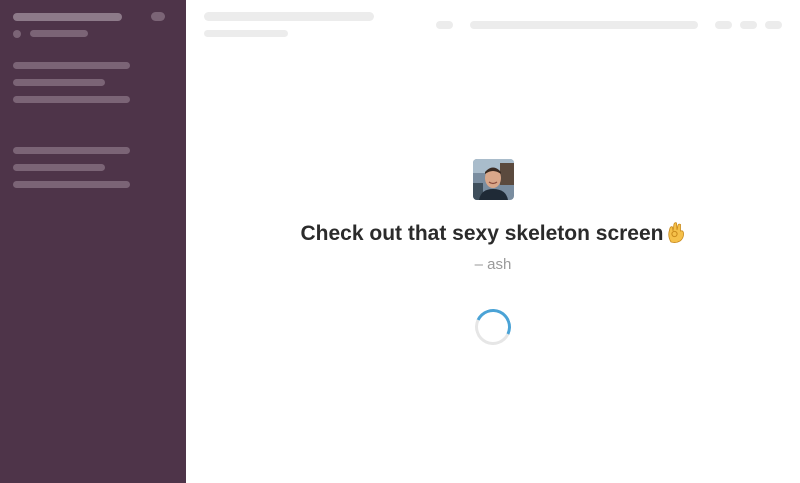 The height and width of the screenshot is (483, 800). I want to click on loading-message-text: Check out that sexy skeleton screen, so click(482, 233).